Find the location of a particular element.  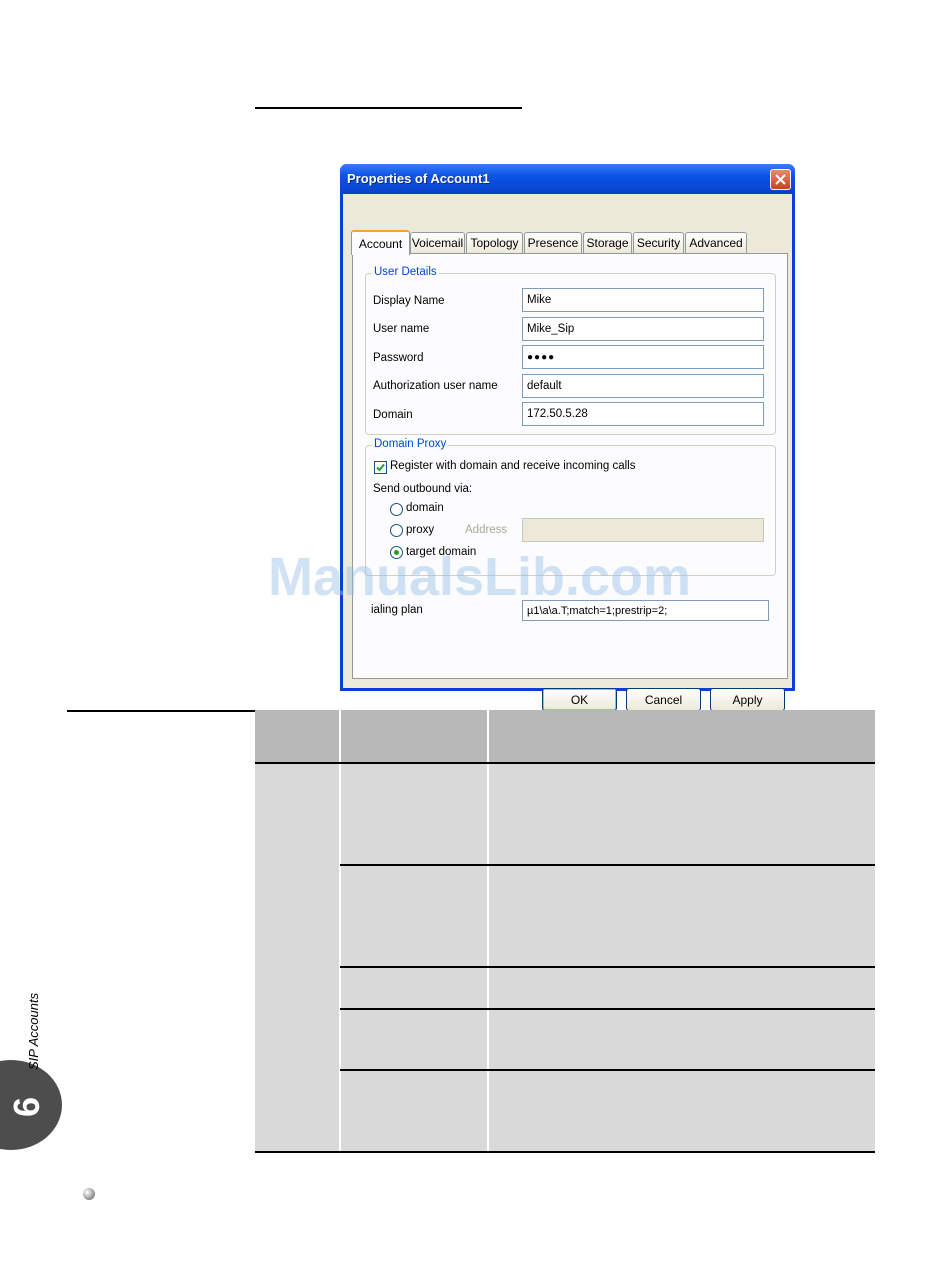

radio-proxy is located at coordinates (396, 530).